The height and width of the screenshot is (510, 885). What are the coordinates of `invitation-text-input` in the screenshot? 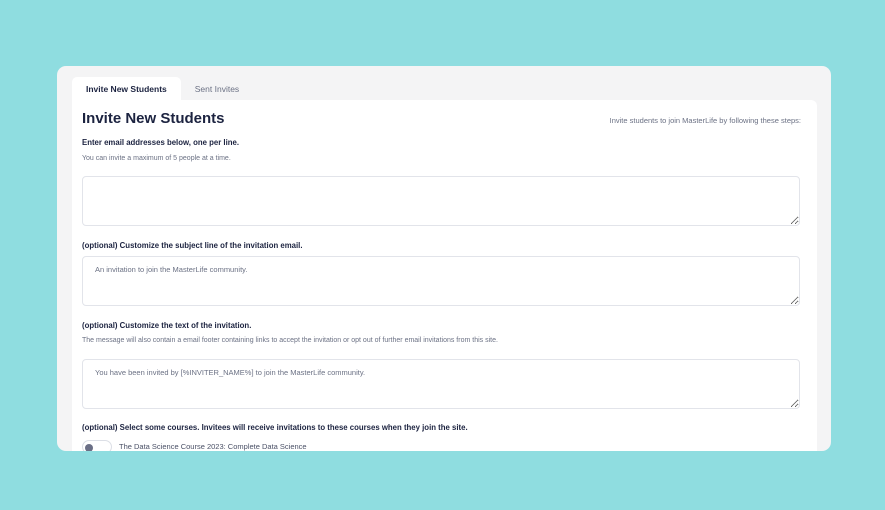 It's located at (441, 384).